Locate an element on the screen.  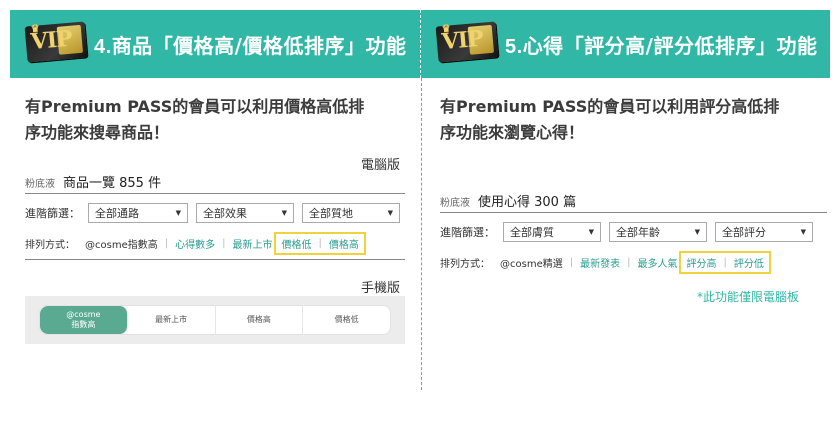
intro-text-right: 有Premium PASS的會員可以利用評分高低排 序功能來瀏覽心得！ is located at coordinates (610, 119).